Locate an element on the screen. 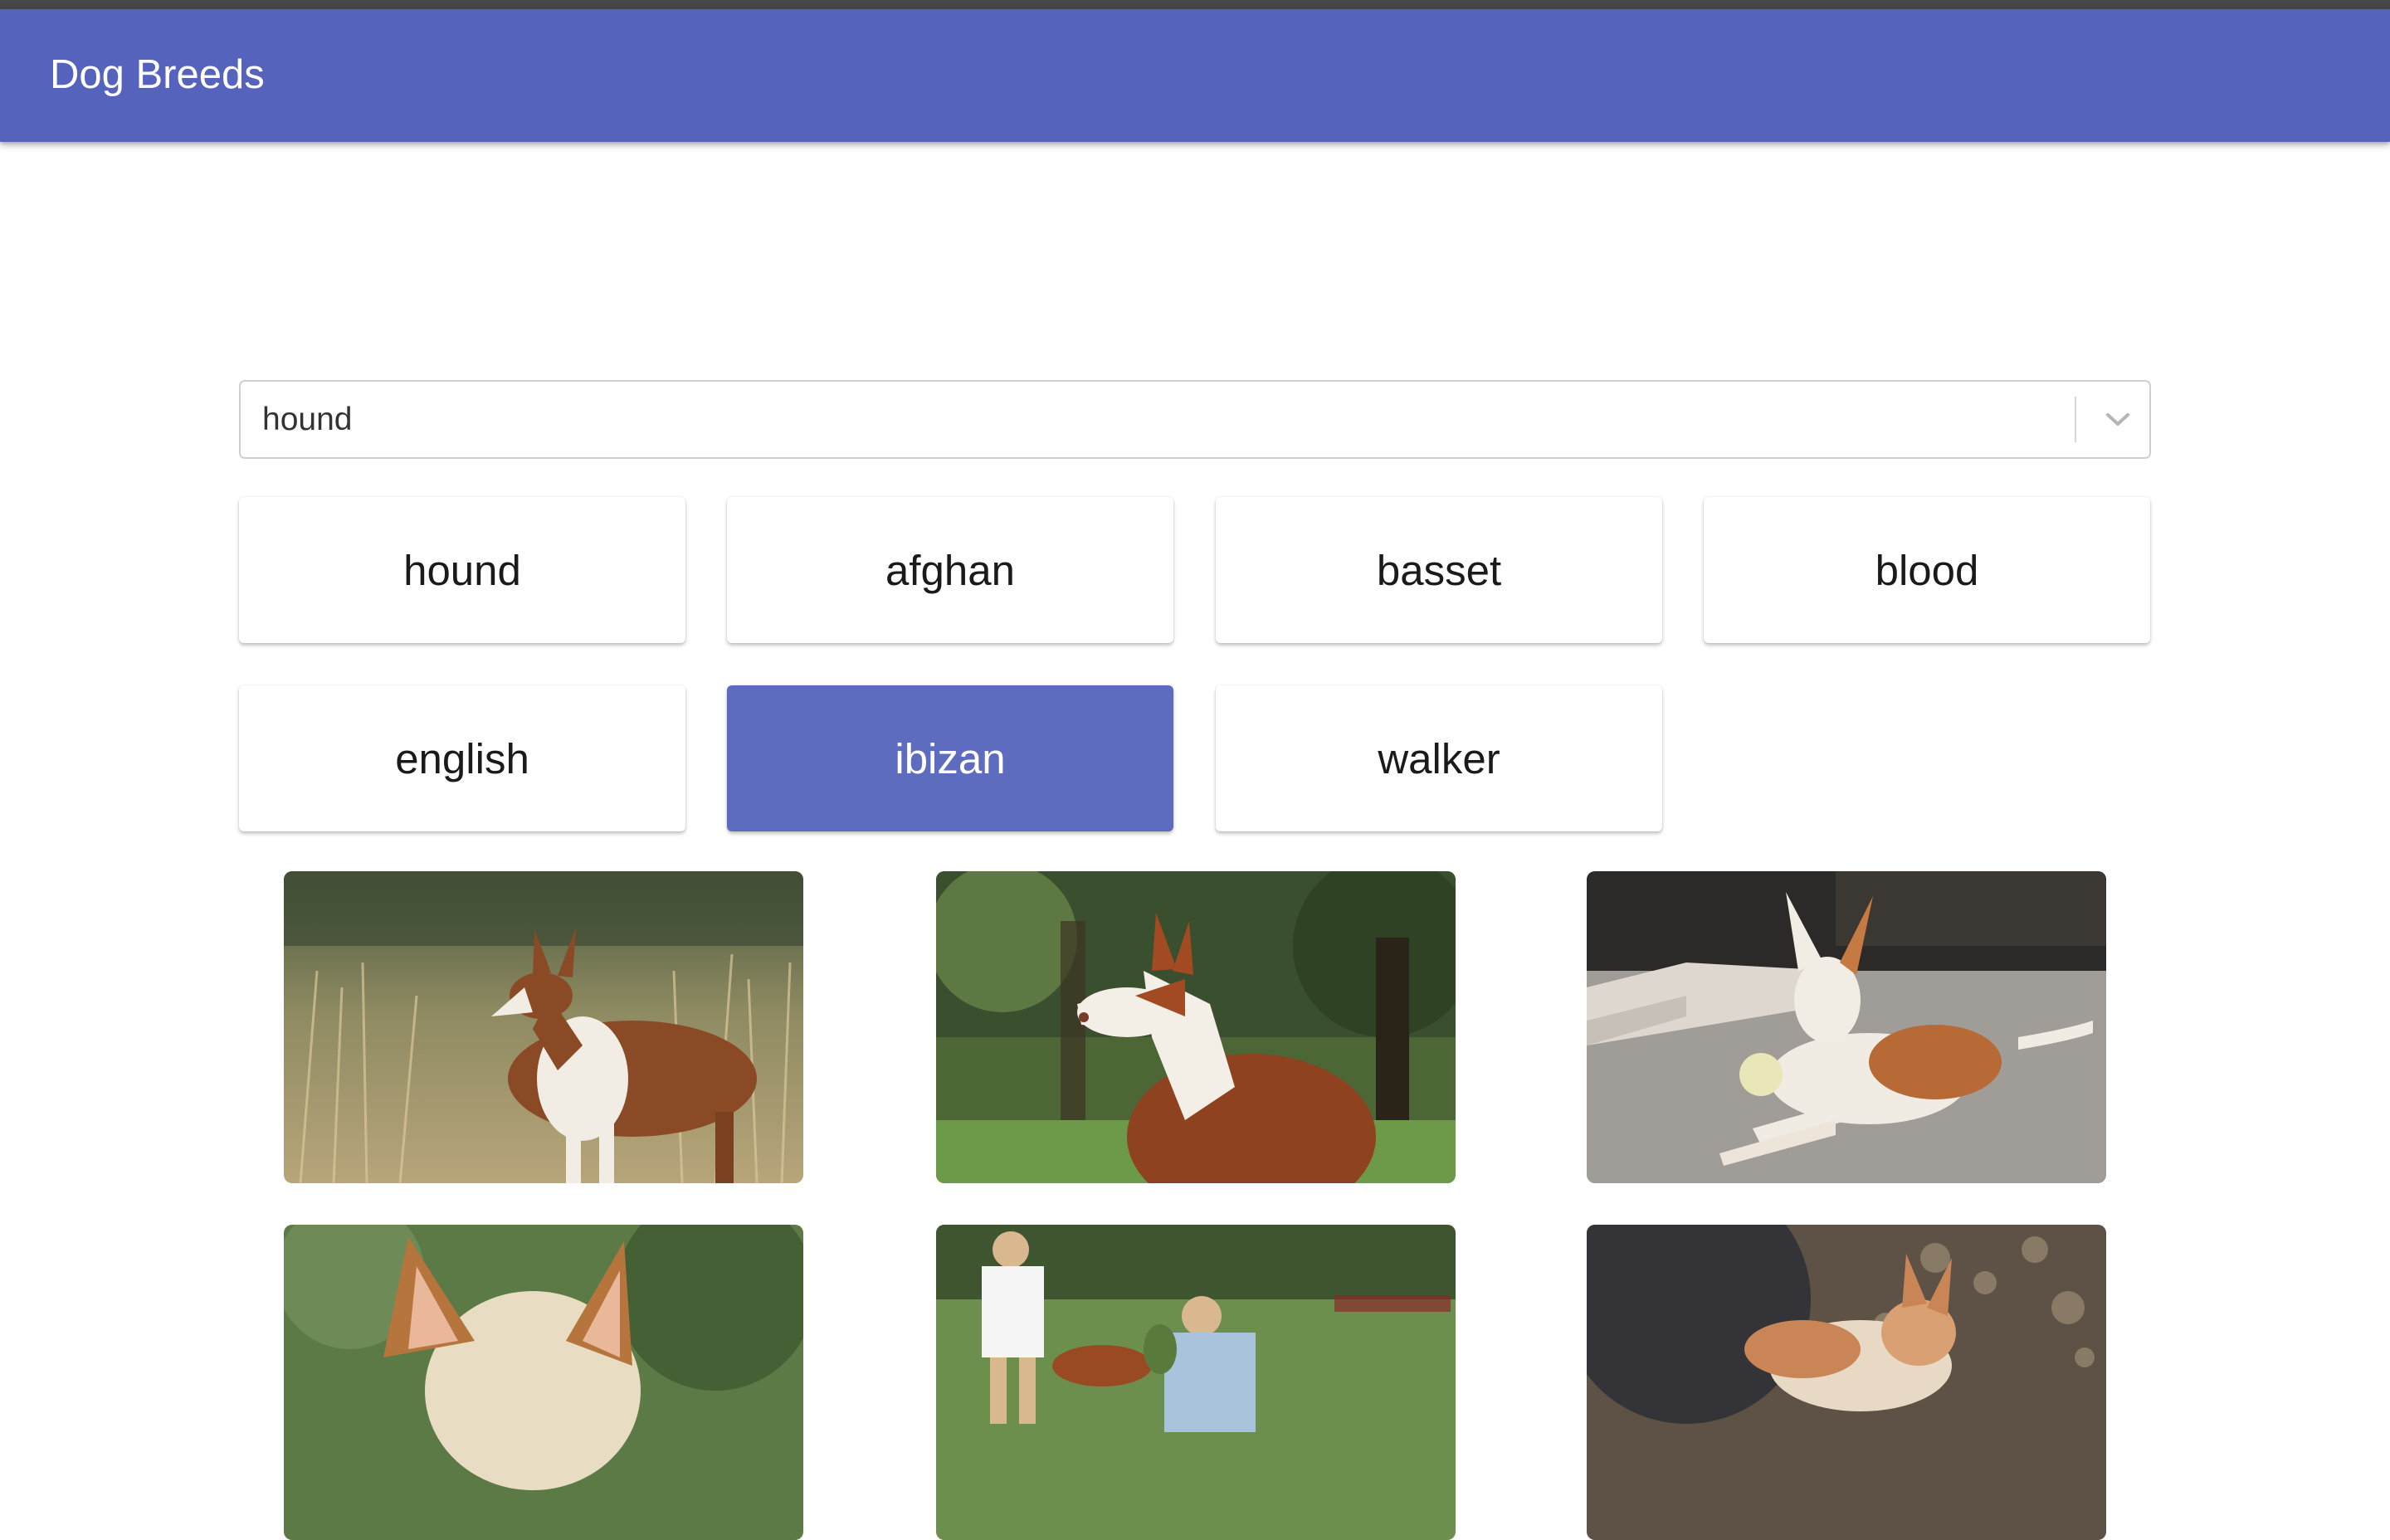 The height and width of the screenshot is (1540, 2390). chip-label: walker is located at coordinates (1439, 758).